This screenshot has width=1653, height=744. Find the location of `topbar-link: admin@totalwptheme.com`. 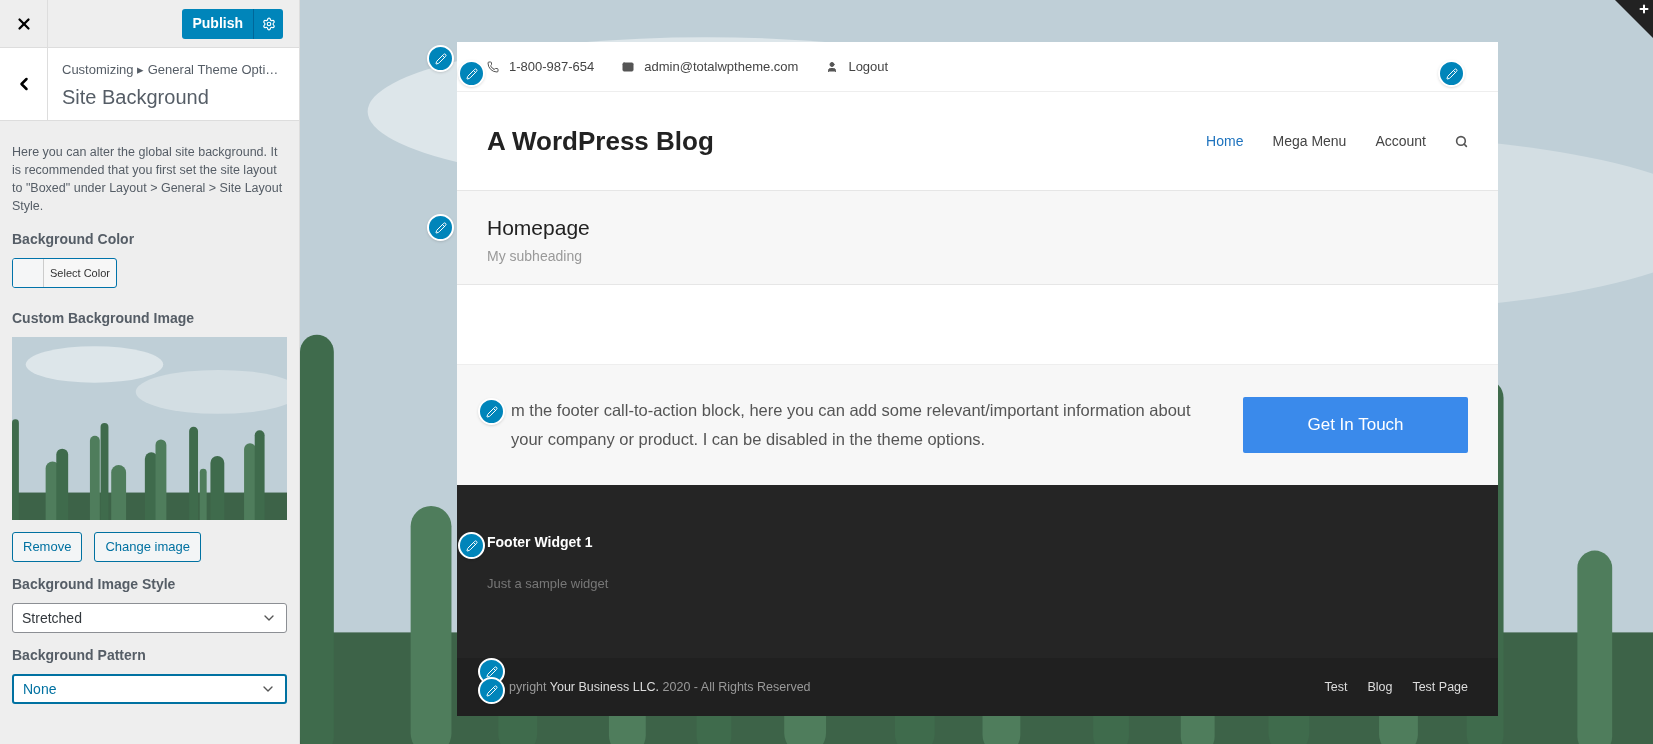

topbar-link: admin@totalwptheme.com is located at coordinates (721, 66).